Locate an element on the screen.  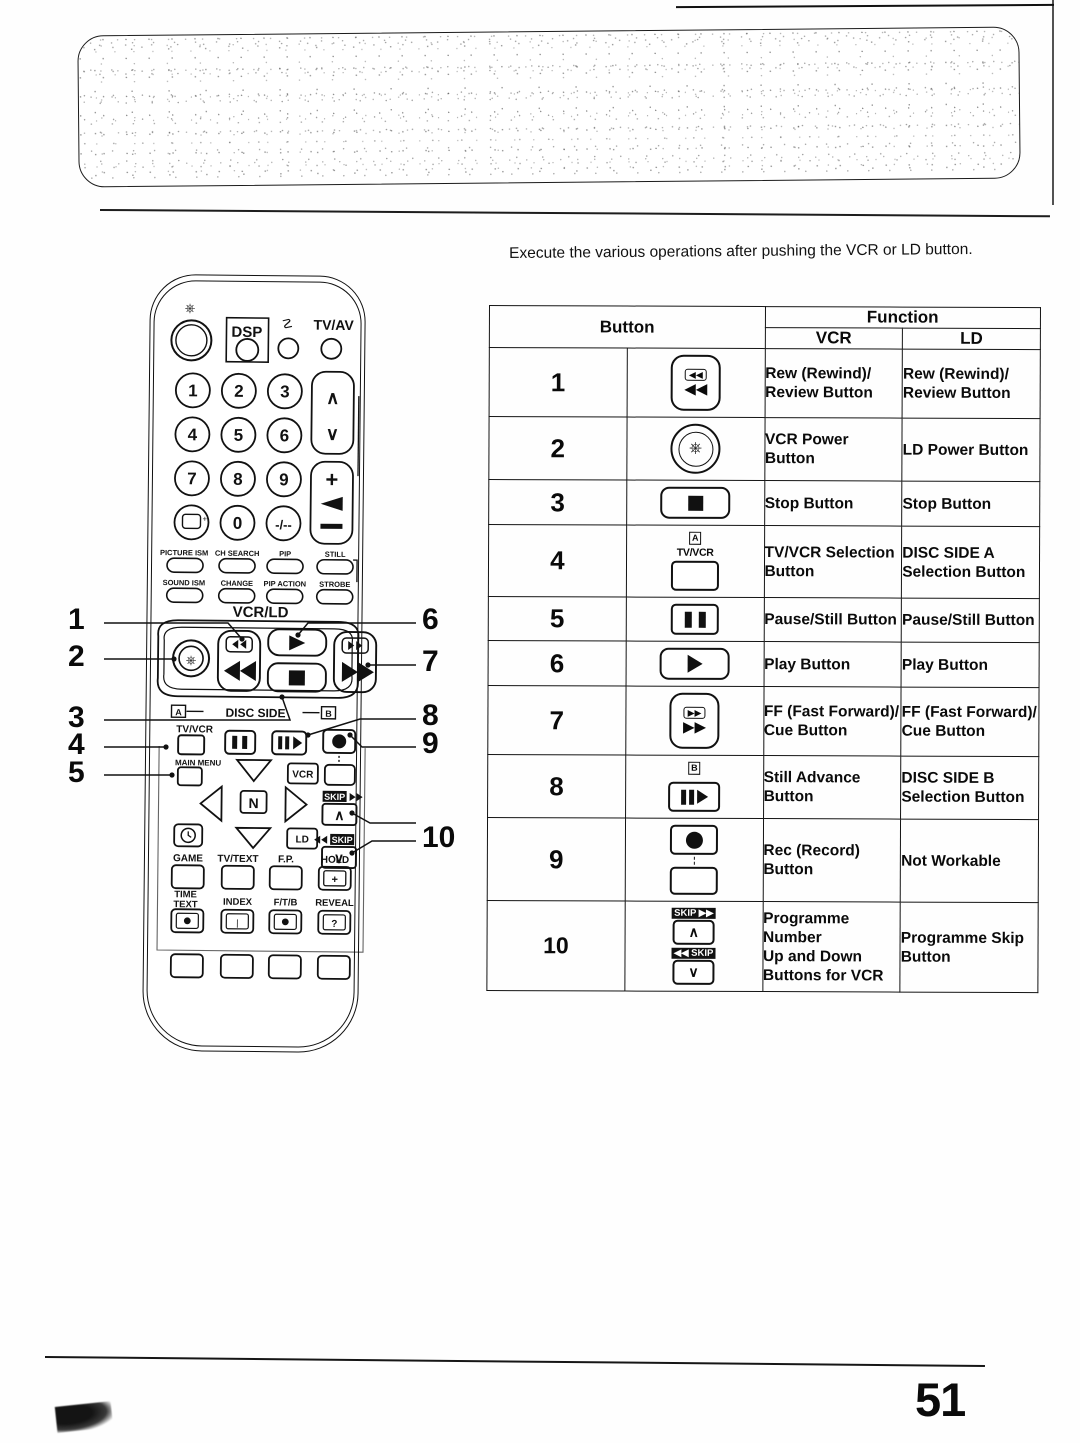
row-vcr-function: Play Button is located at coordinates (832, 664).